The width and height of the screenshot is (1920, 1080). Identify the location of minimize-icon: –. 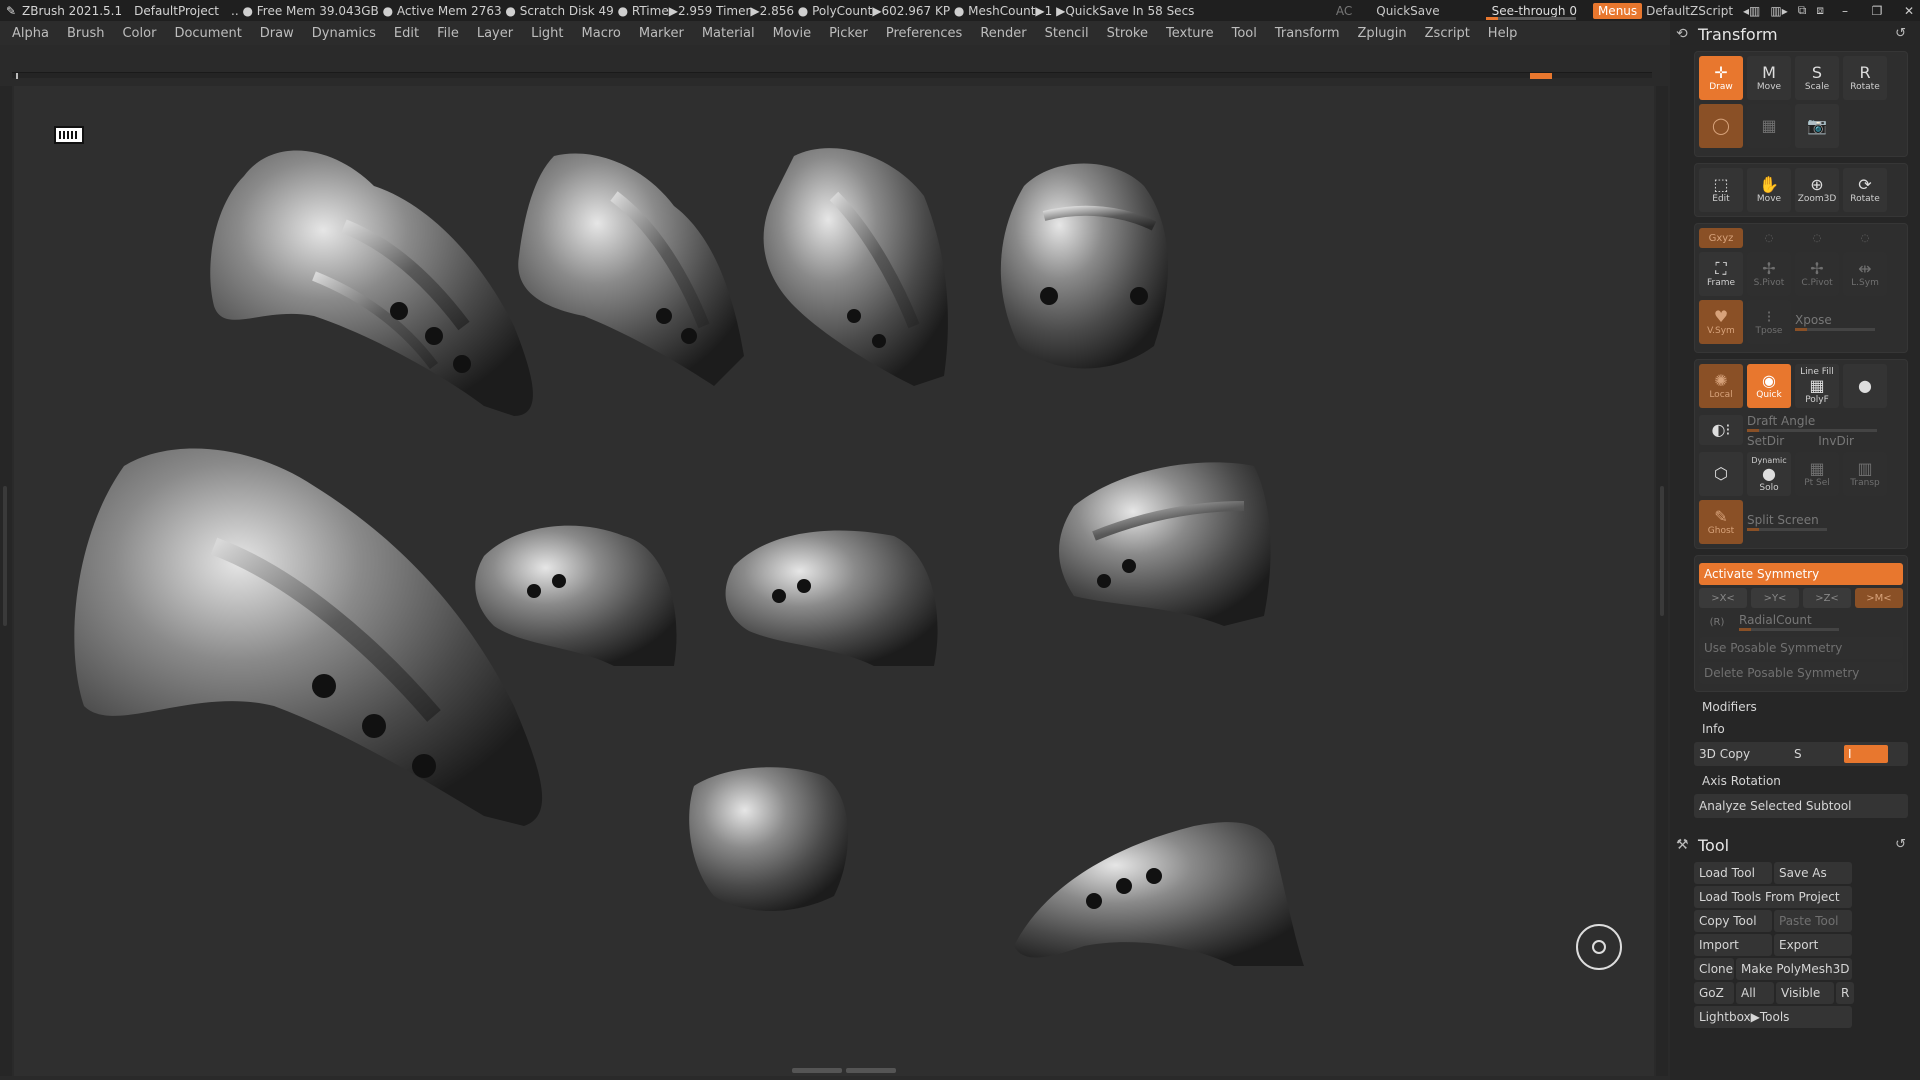
(1845, 11).